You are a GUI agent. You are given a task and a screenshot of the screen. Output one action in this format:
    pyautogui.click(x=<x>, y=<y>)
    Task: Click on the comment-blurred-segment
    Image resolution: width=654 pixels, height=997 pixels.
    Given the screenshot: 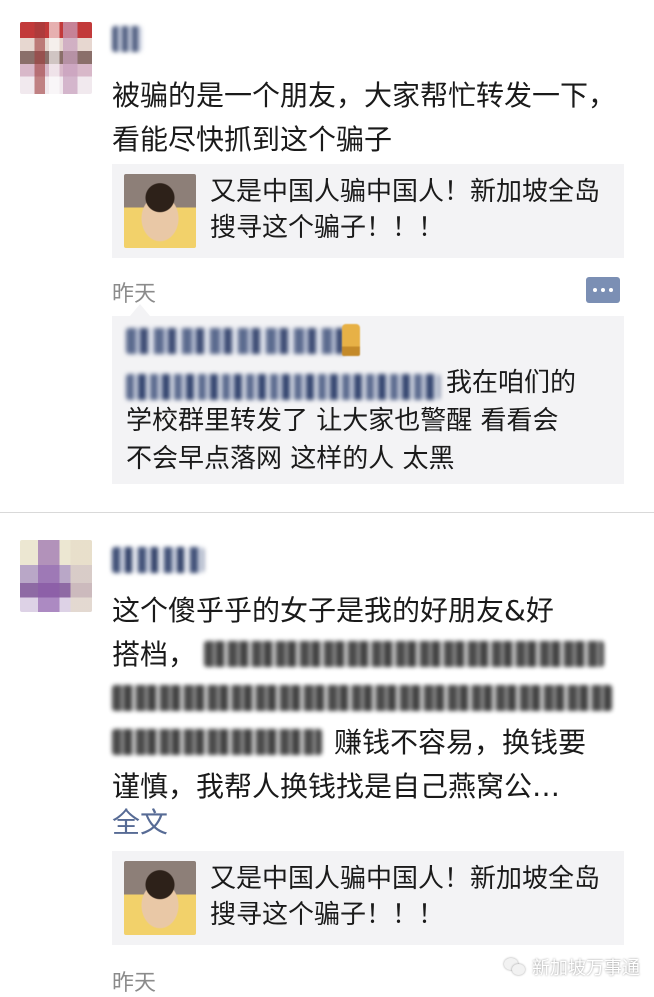 What is the action you would take?
    pyautogui.click(x=283, y=387)
    